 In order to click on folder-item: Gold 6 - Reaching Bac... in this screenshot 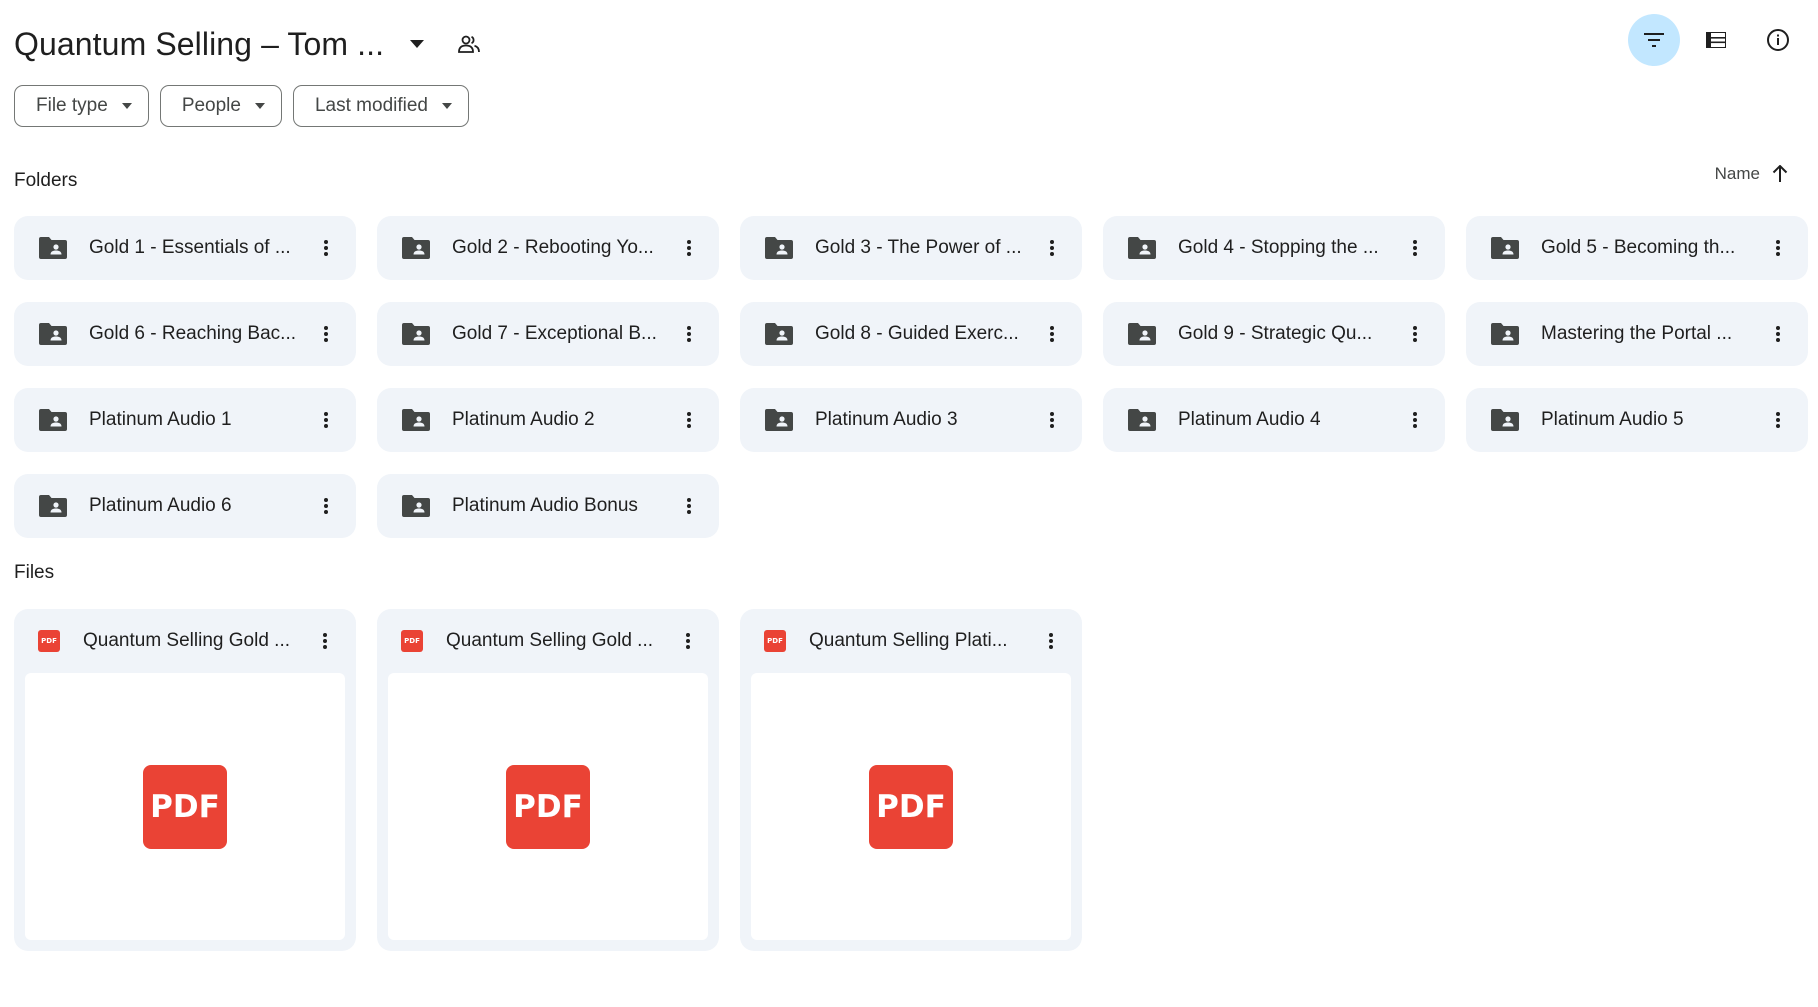, I will do `click(185, 334)`.